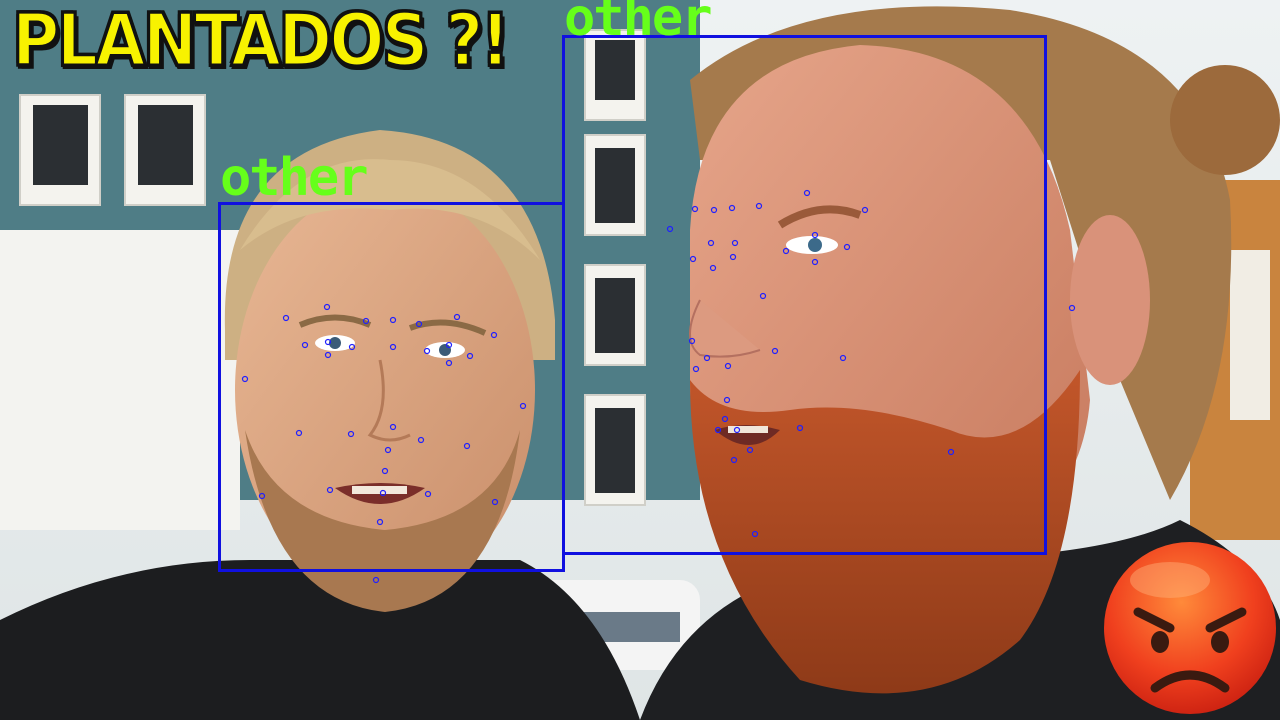 The height and width of the screenshot is (720, 1280). I want to click on thumbnail-title: PLANTADOS ?!, so click(261, 41).